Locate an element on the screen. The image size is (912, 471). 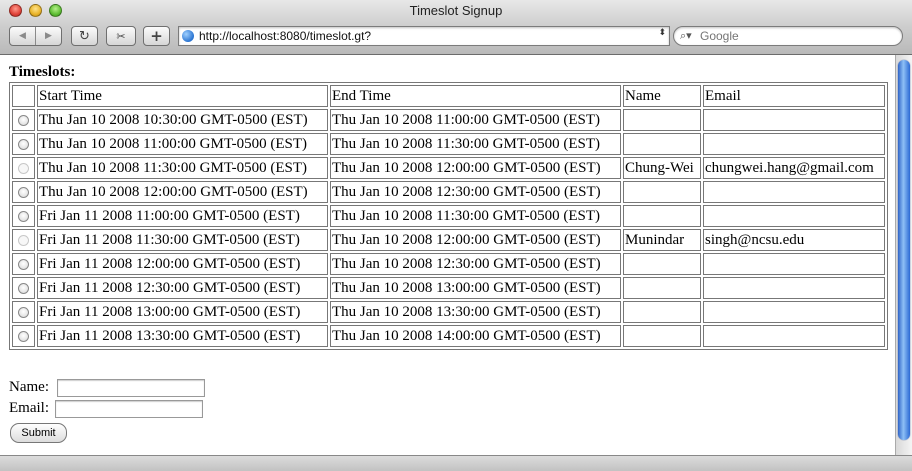
end-time-cell: Thu Jan 10 2008 14:00:00 GMT-0500 (EST) is located at coordinates (475, 336).